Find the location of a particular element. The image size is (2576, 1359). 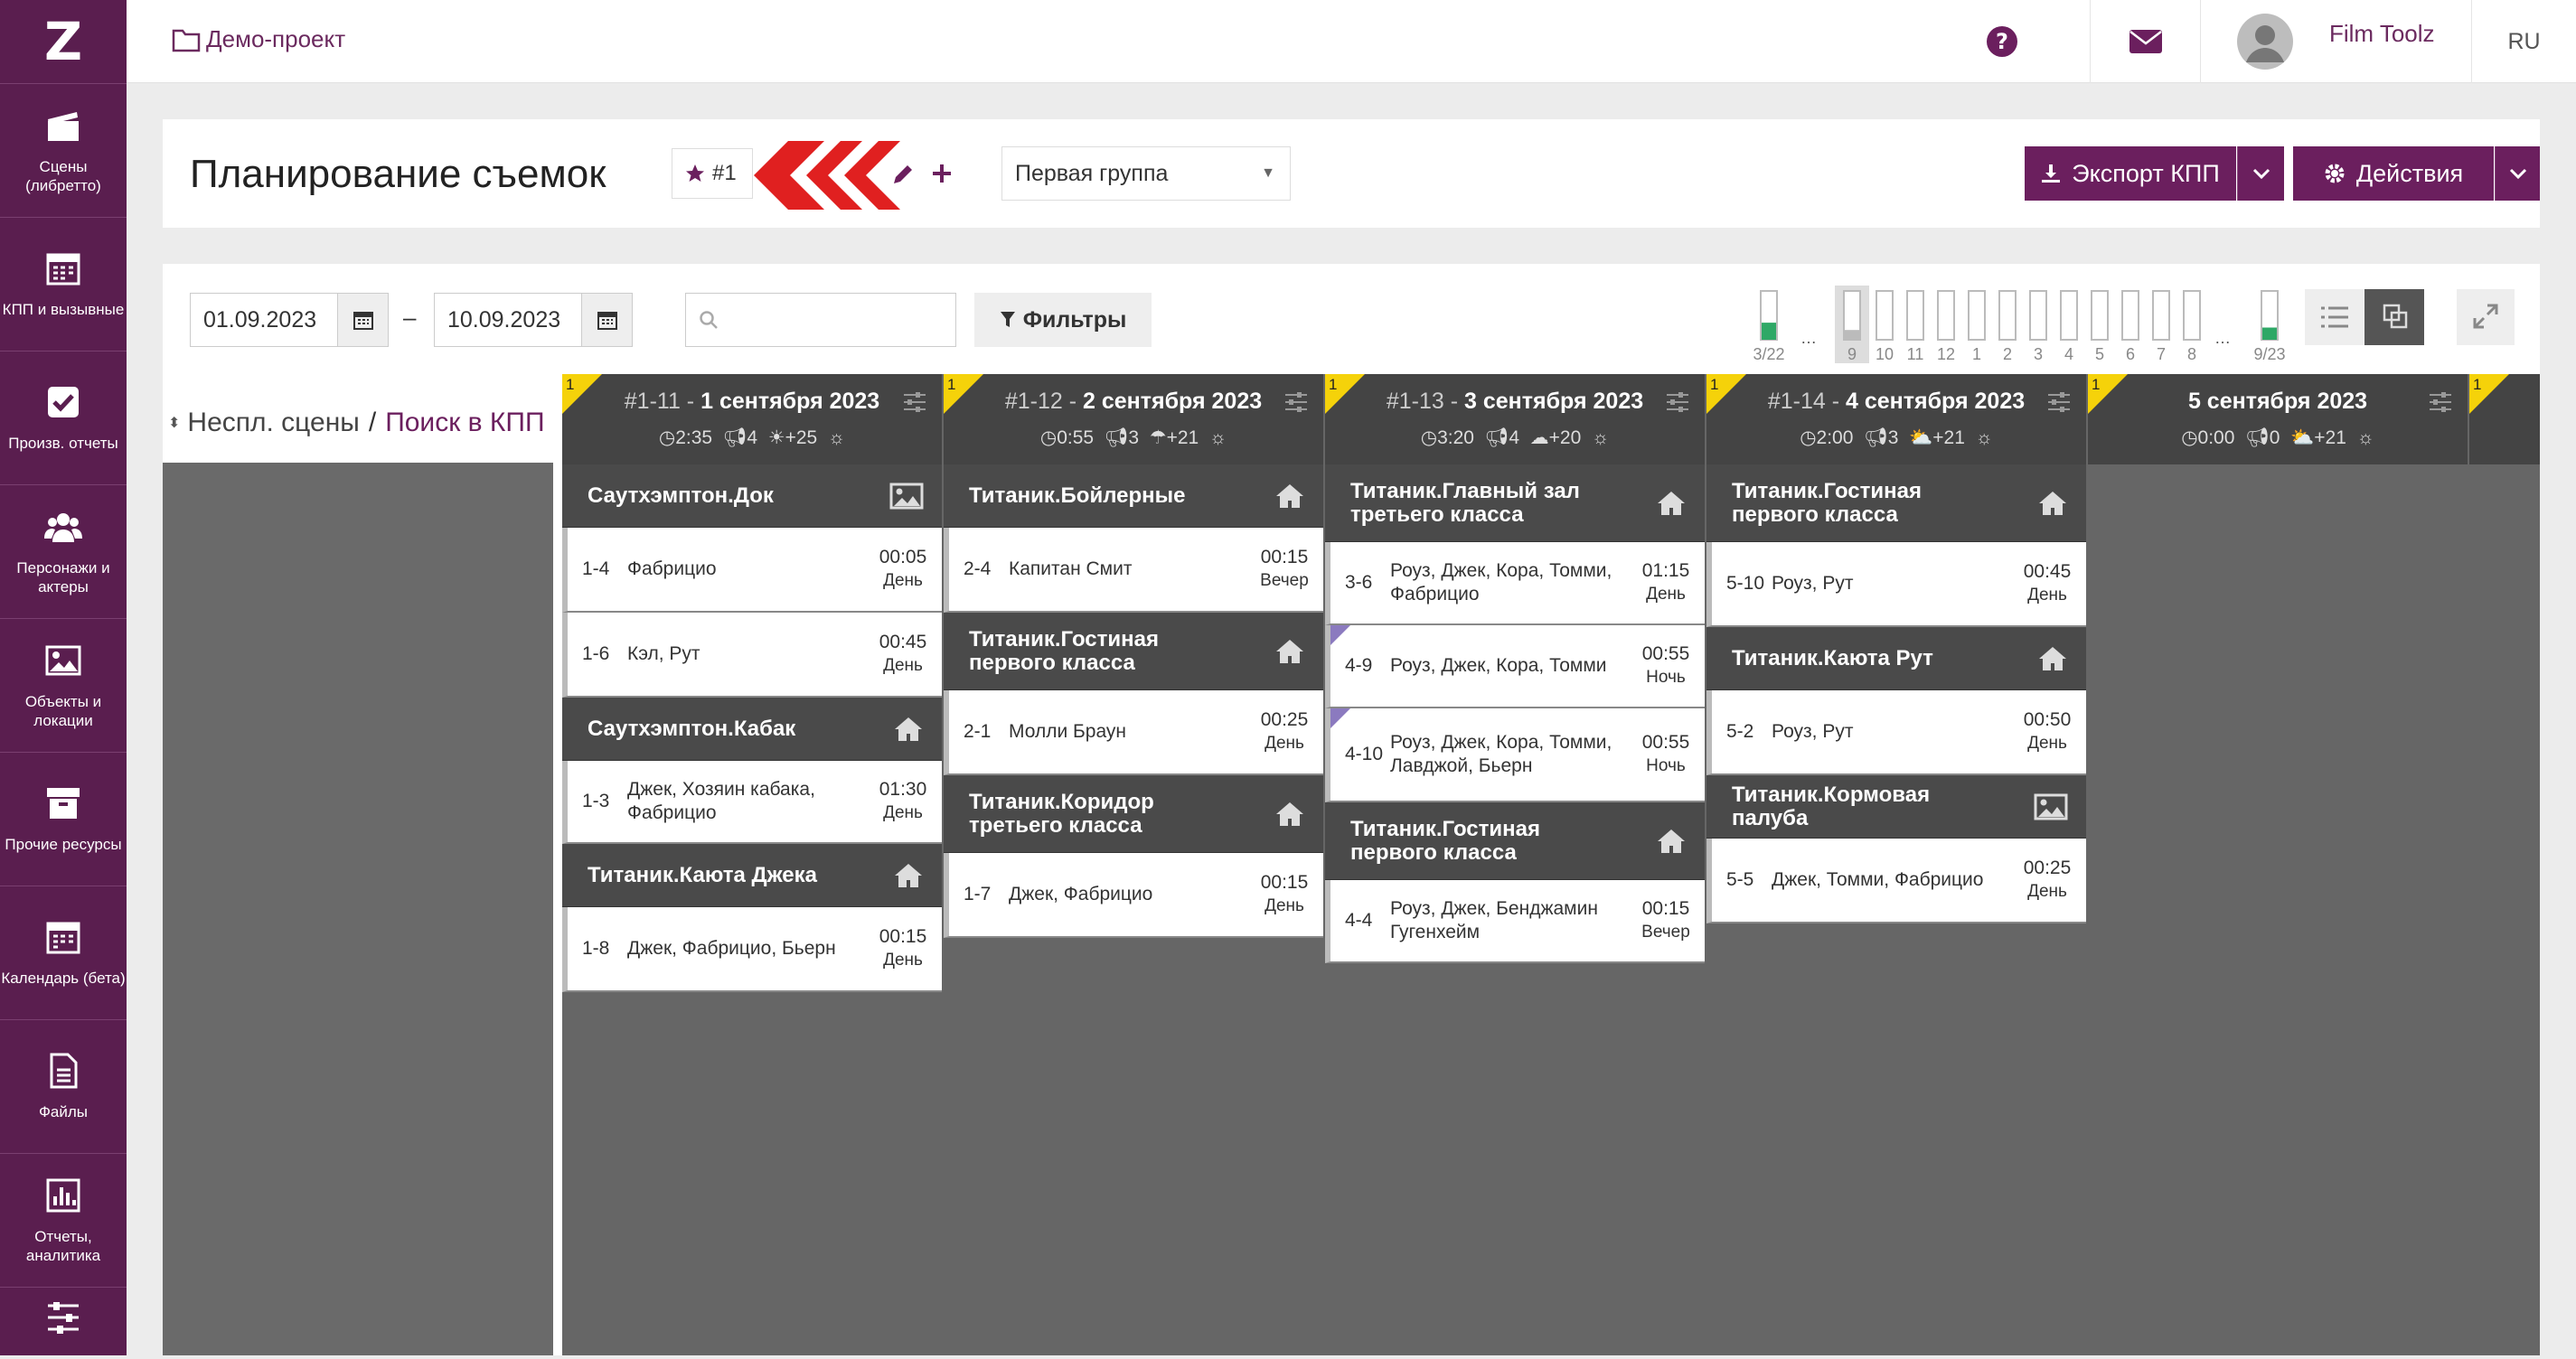

clapperboard-icon is located at coordinates (63, 126).